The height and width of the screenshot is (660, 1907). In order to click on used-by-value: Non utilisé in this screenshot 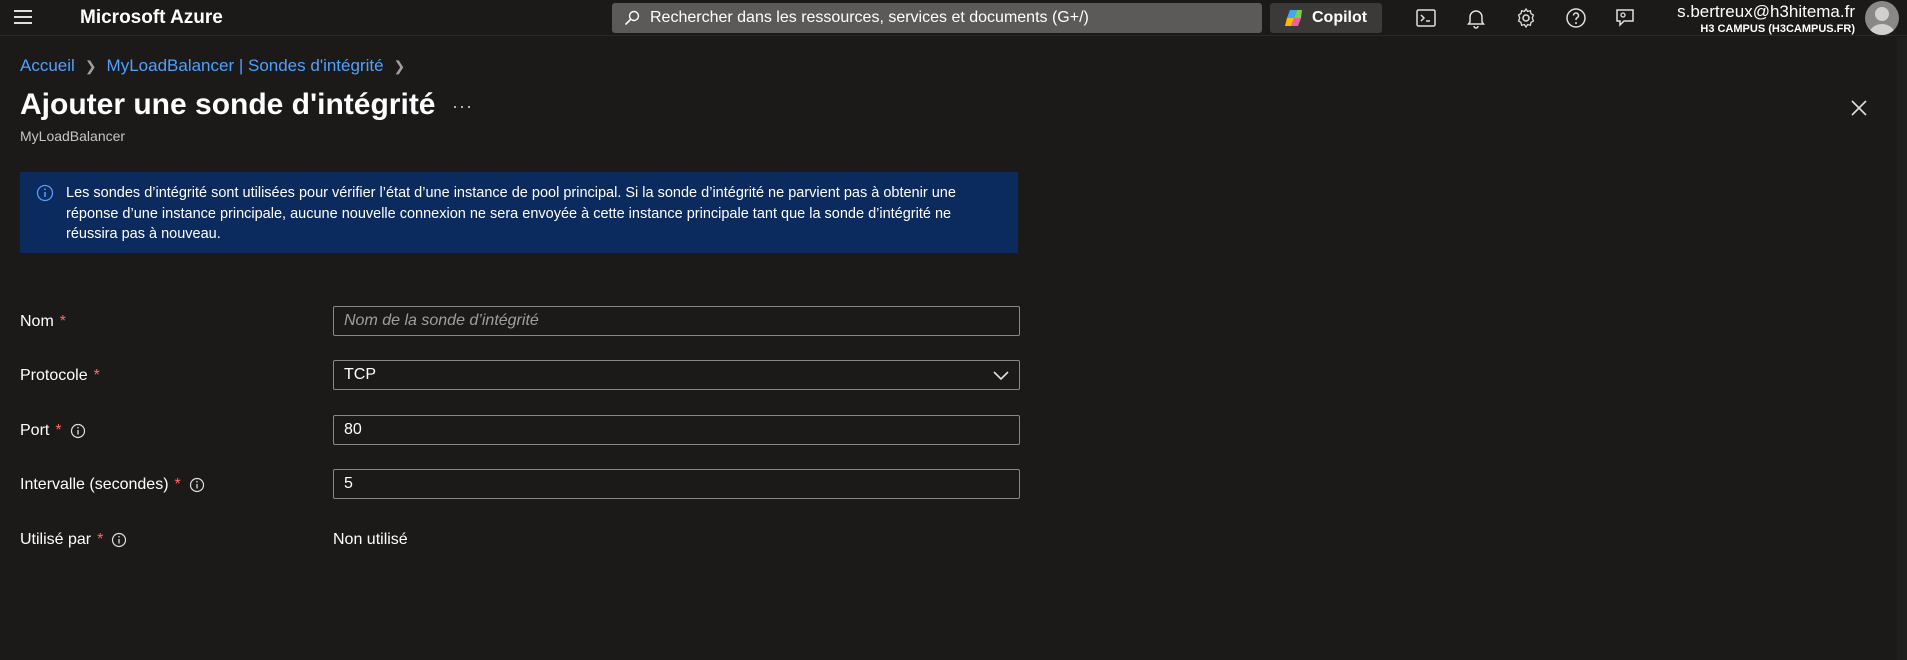, I will do `click(370, 539)`.